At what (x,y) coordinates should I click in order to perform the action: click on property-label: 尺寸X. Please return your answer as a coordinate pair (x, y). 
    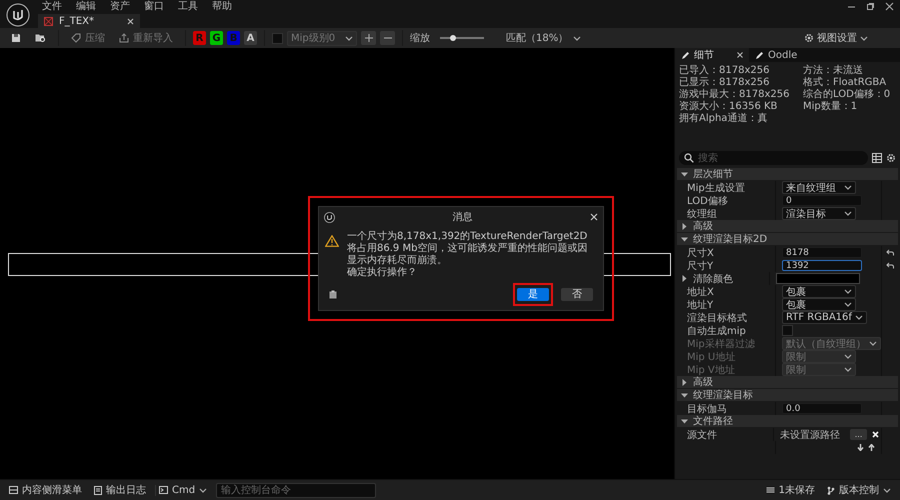
    Looking at the image, I should click on (700, 253).